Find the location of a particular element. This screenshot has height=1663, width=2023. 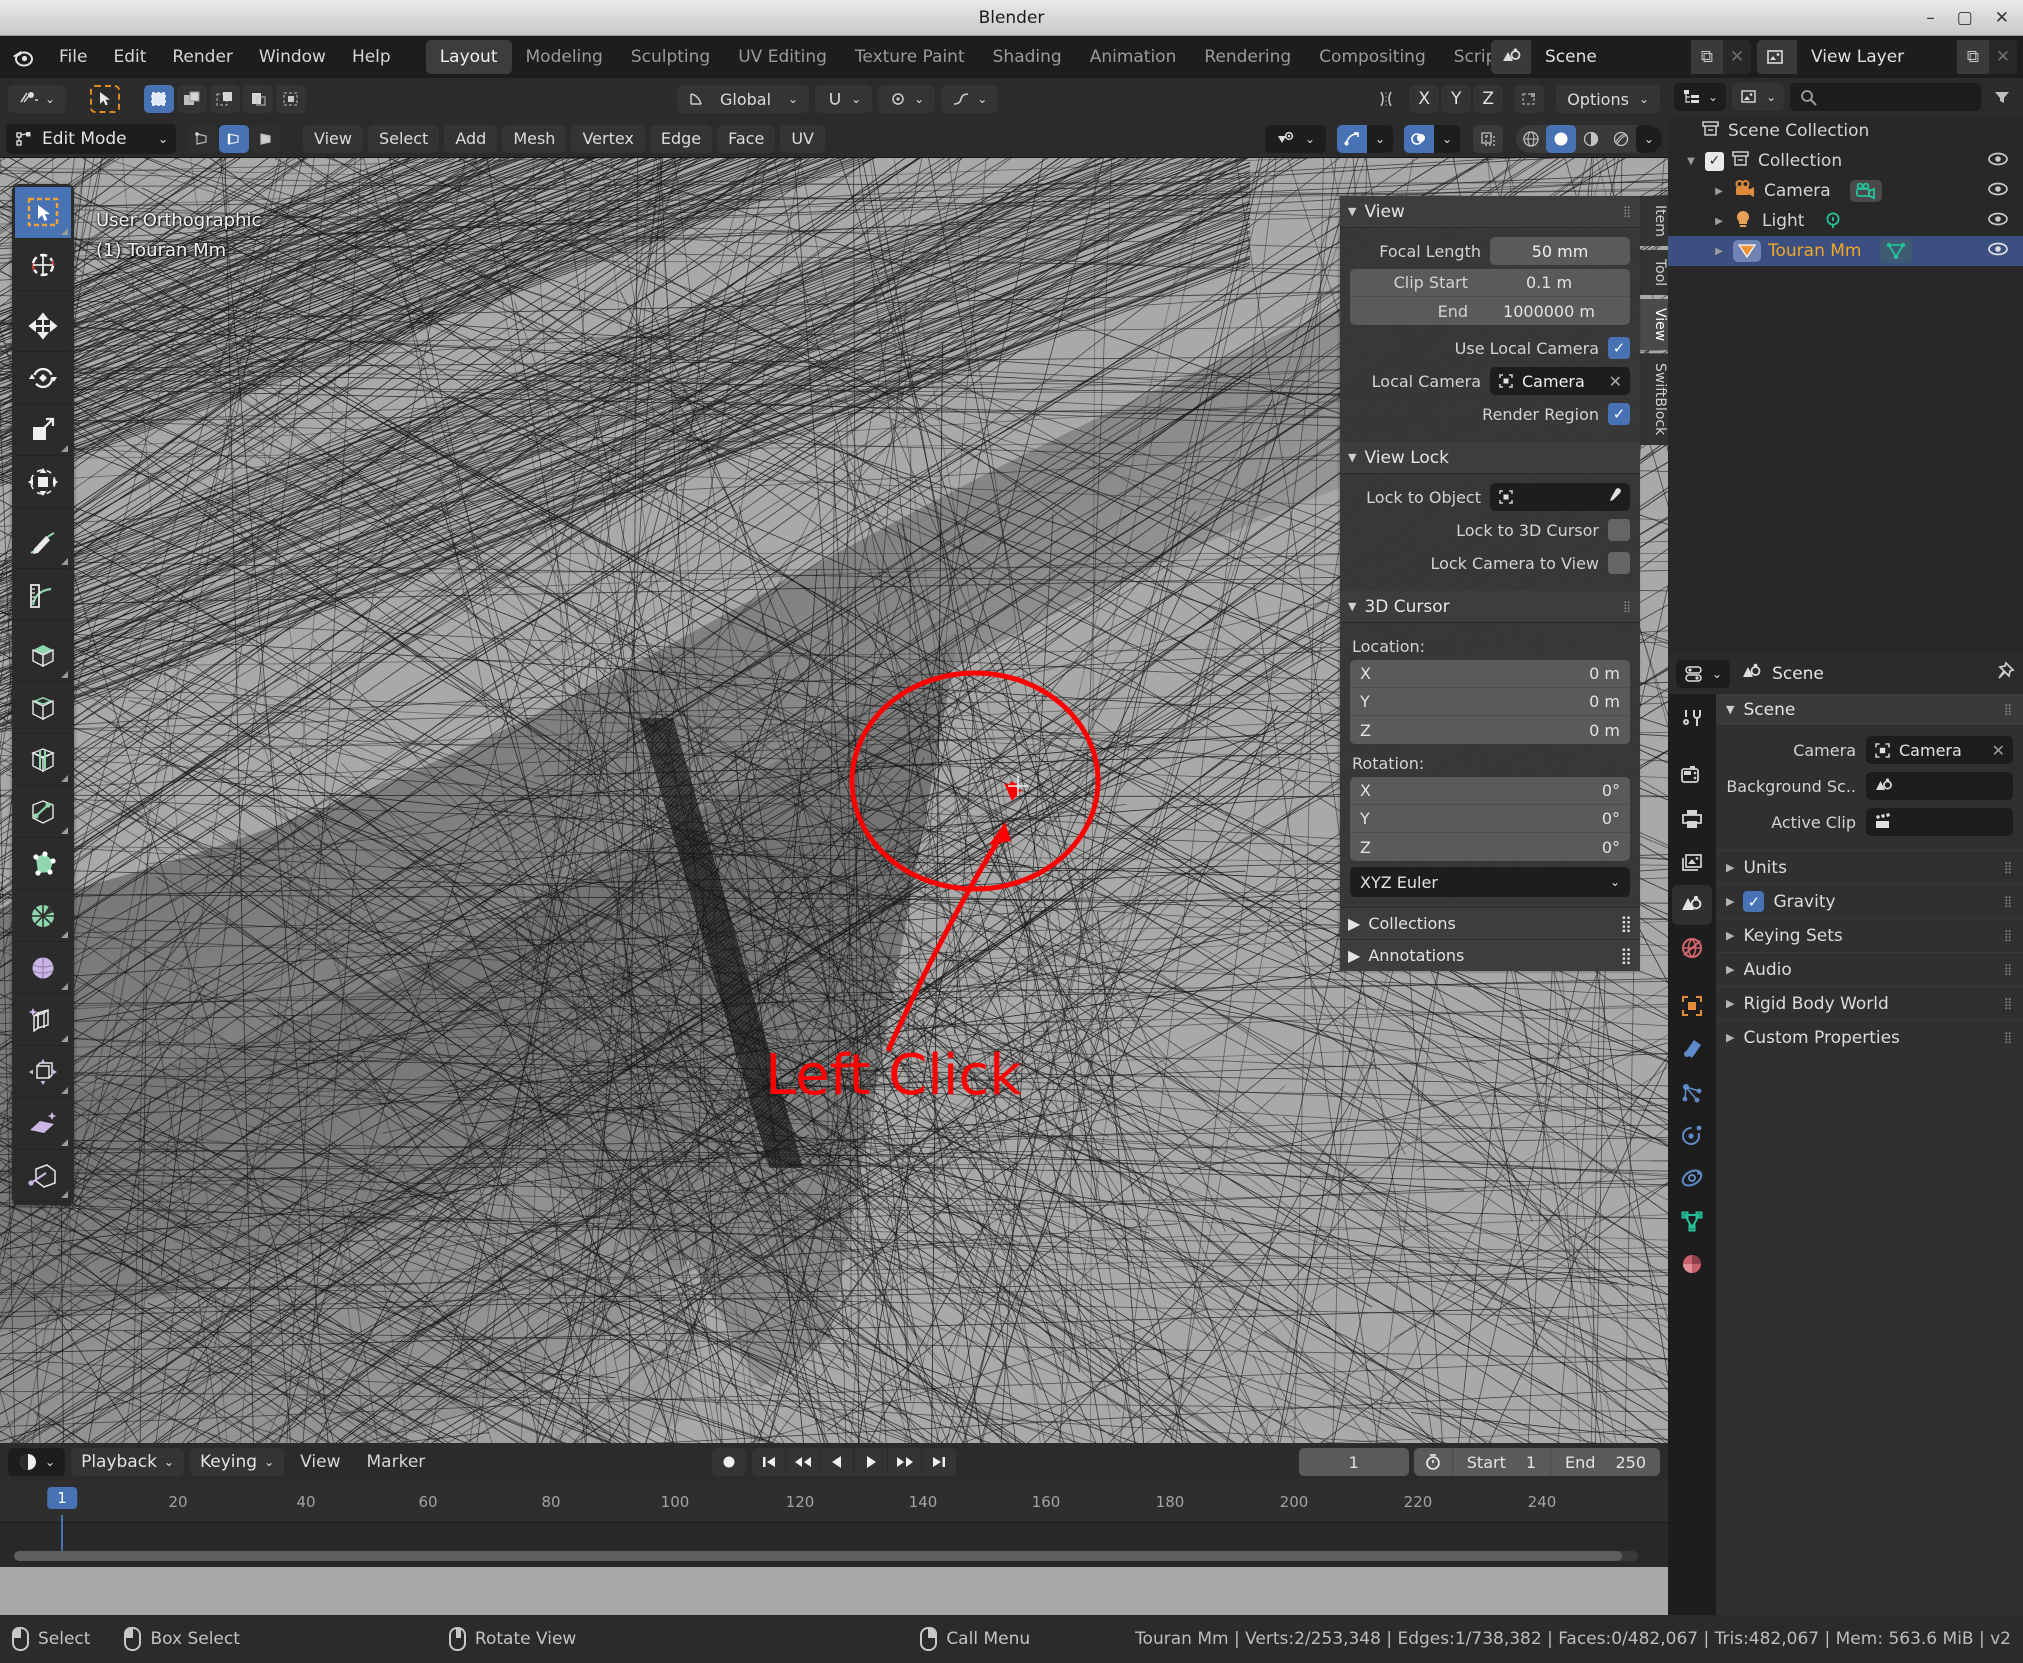

xray-toggle-button is located at coordinates (1488, 138).